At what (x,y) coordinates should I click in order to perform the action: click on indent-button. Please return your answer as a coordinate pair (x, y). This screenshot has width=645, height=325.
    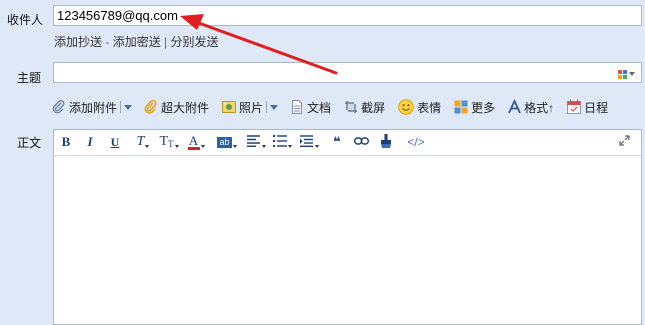
    Looking at the image, I should click on (309, 142).